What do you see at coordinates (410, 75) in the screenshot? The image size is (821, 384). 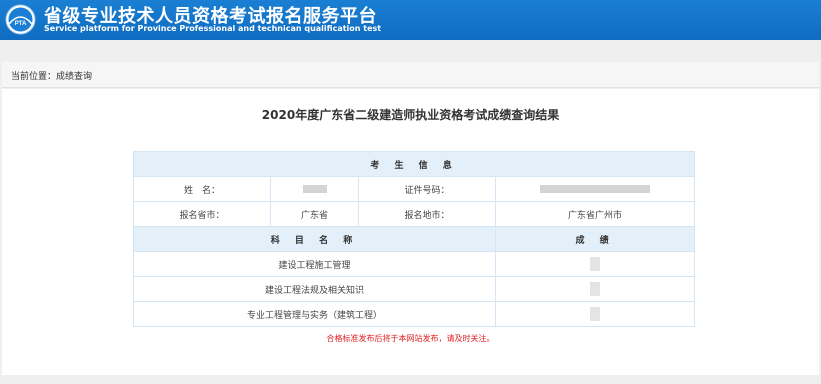 I see `breadcrumb-bar: 当前位置：成绩查询` at bounding box center [410, 75].